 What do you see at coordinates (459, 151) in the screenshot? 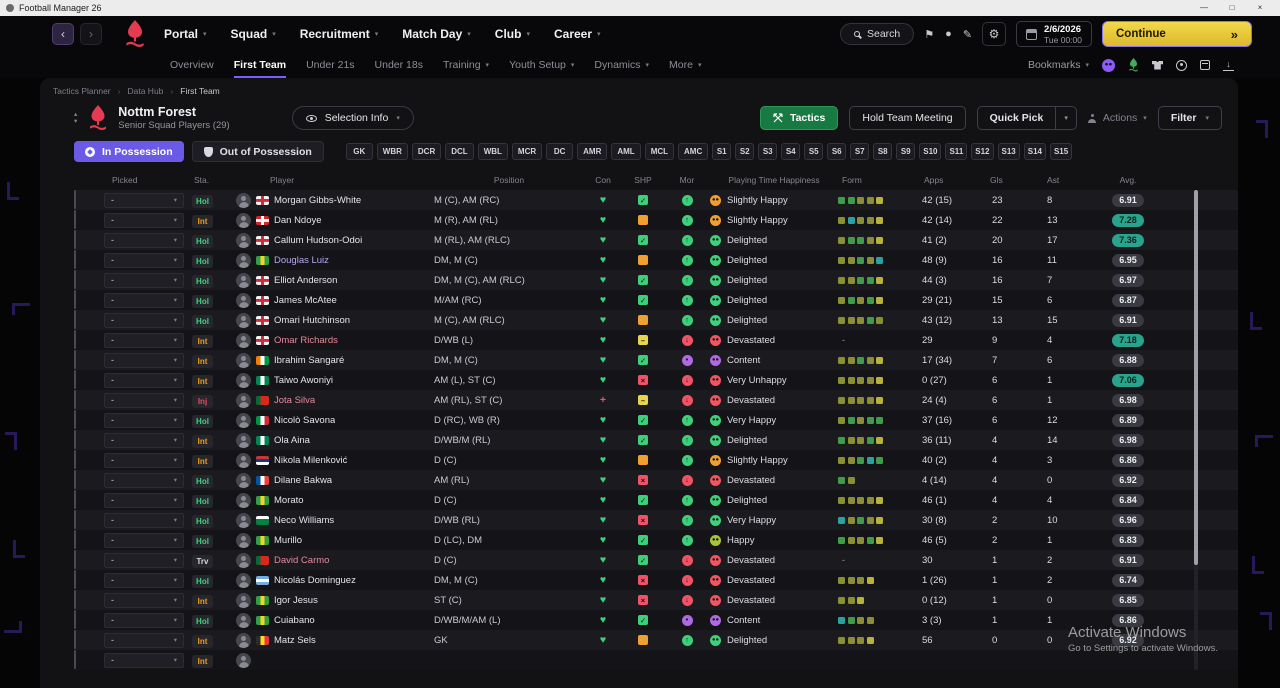
I see `position-filter: DCL` at bounding box center [459, 151].